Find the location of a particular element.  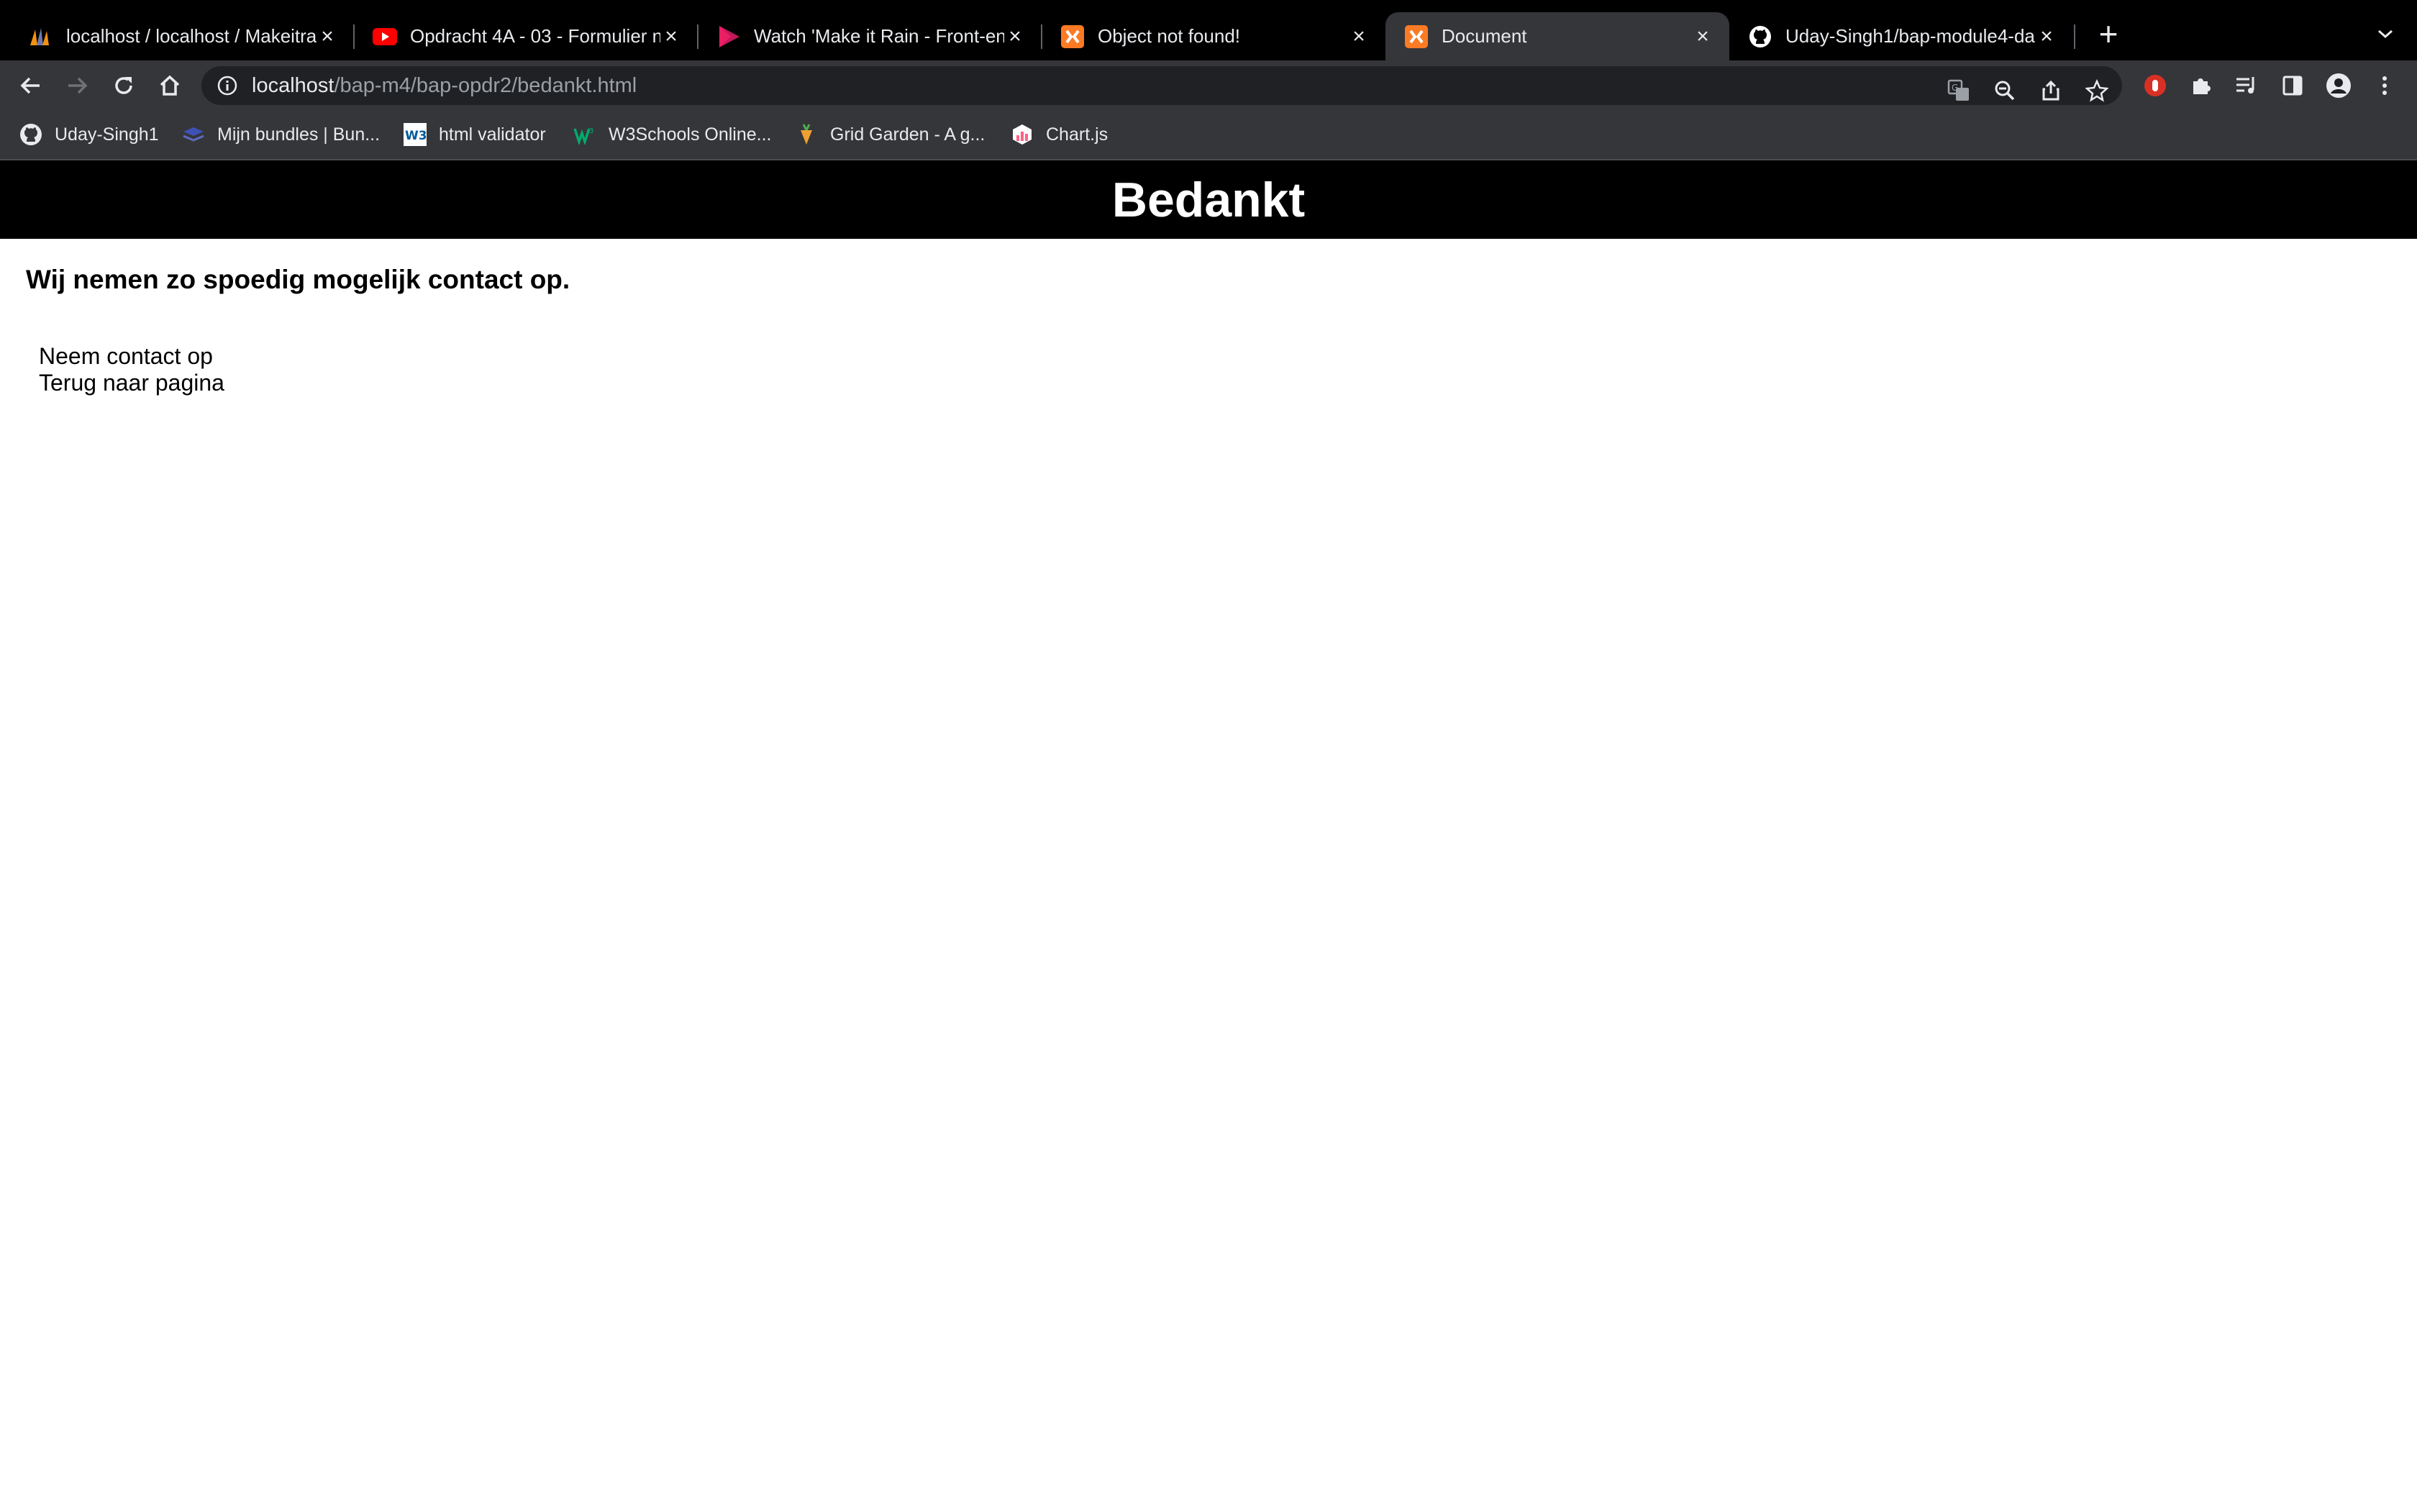

star-icon is located at coordinates (2096, 90).